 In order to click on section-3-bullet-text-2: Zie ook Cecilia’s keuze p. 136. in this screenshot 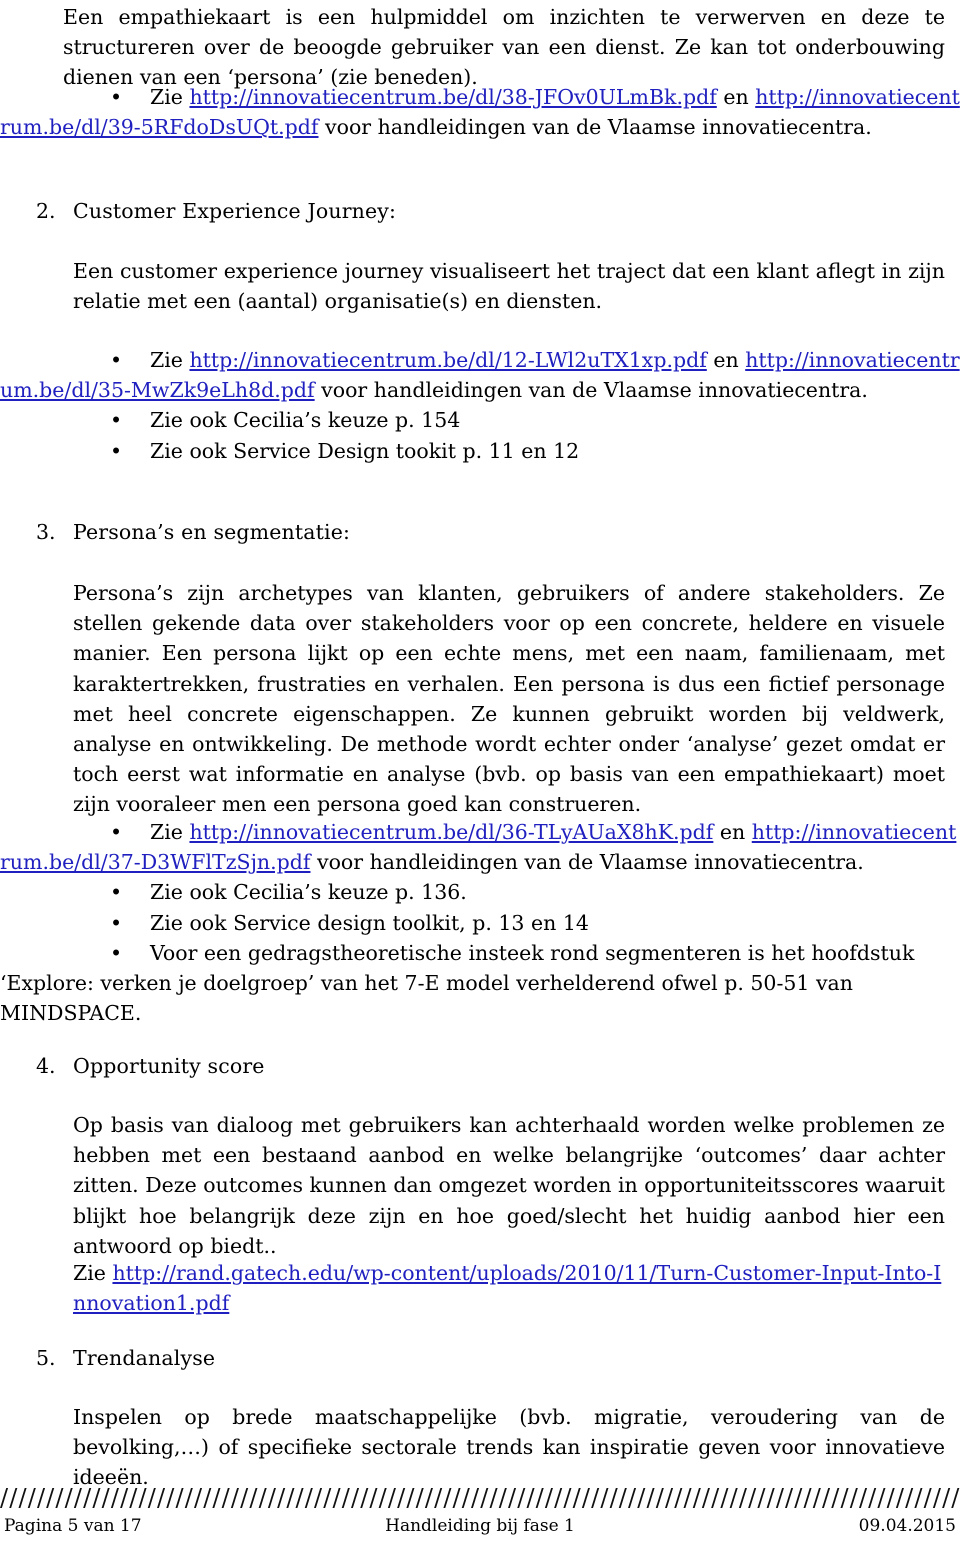, I will do `click(308, 892)`.